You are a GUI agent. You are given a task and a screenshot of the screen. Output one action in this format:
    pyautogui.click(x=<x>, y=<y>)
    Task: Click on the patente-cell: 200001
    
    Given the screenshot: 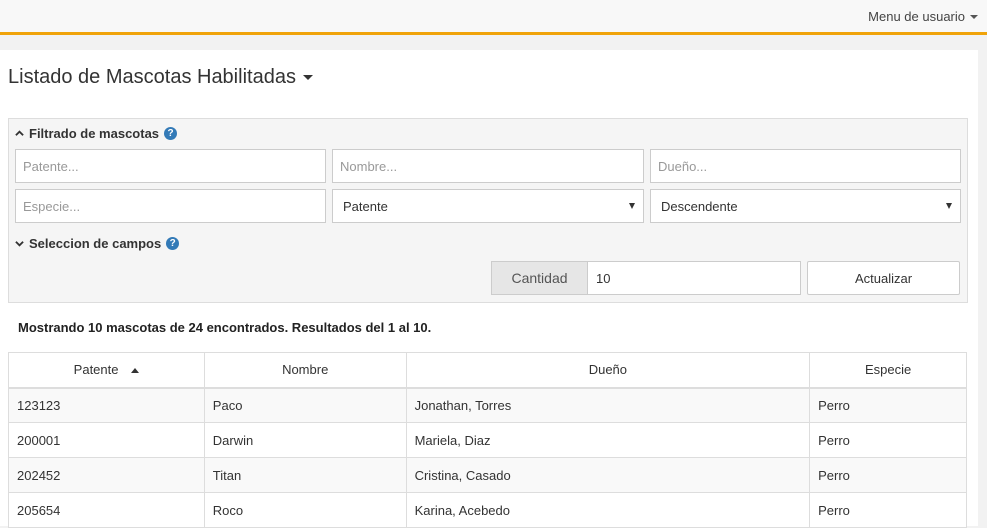 What is the action you would take?
    pyautogui.click(x=106, y=440)
    